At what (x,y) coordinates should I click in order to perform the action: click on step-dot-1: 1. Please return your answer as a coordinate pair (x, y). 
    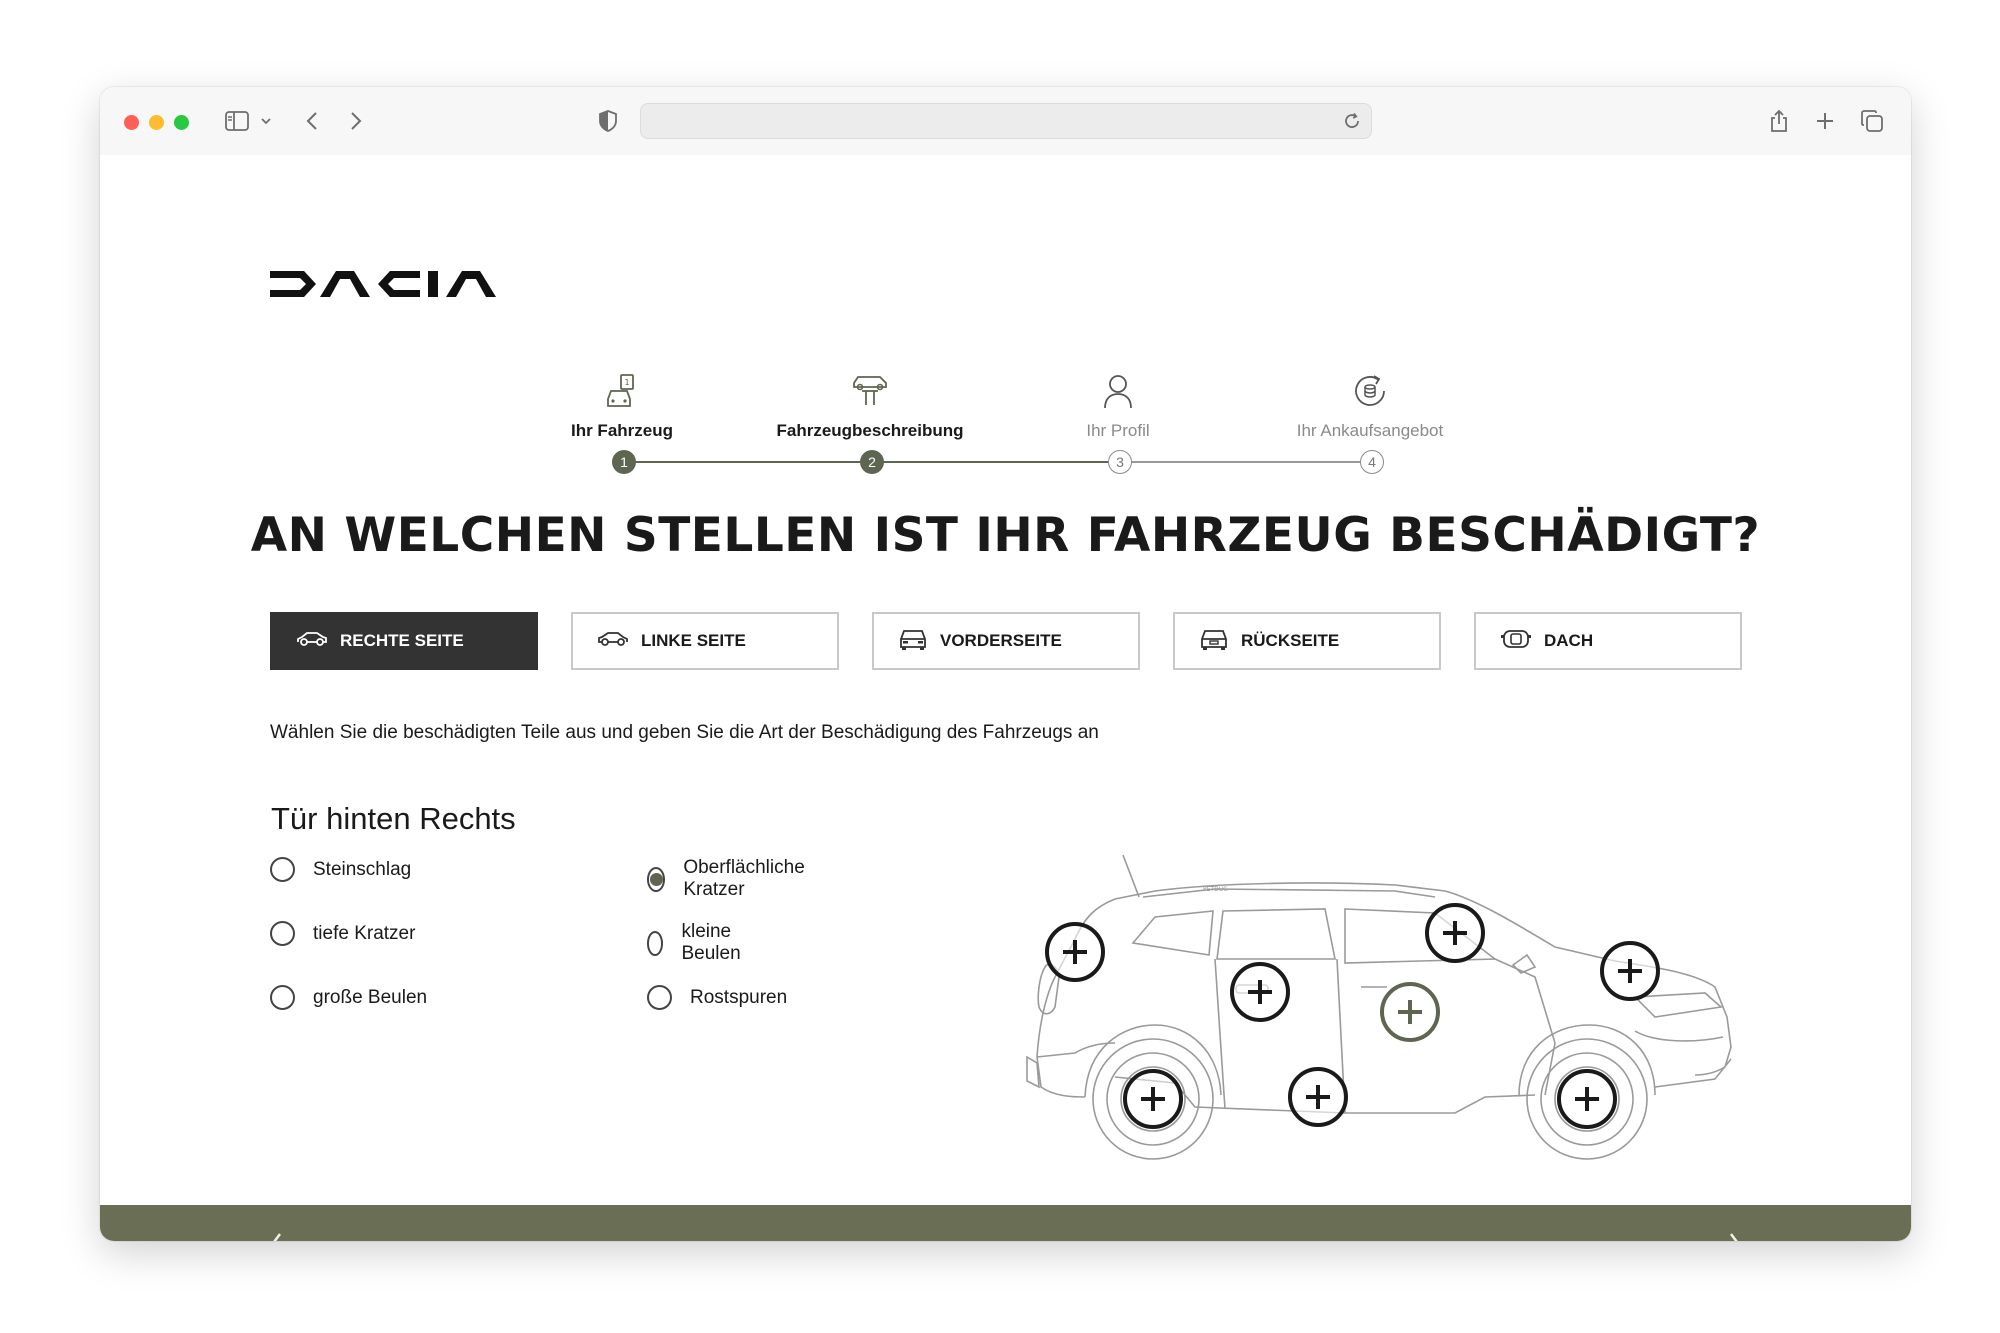
    Looking at the image, I should click on (624, 462).